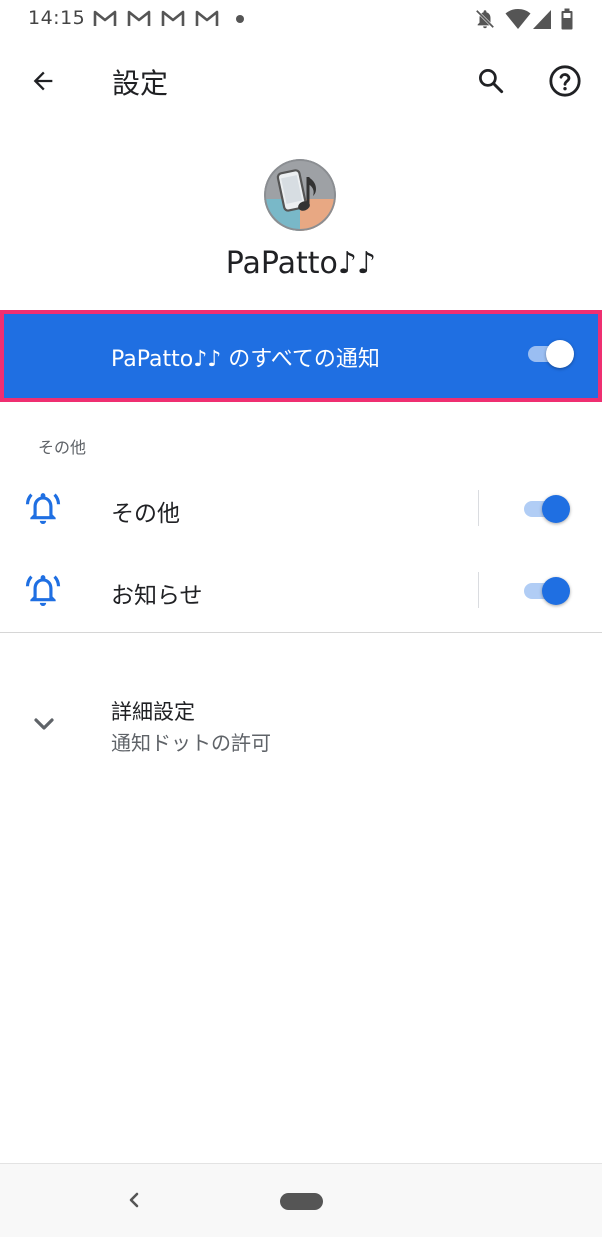  What do you see at coordinates (300, 195) in the screenshot?
I see `papatto-app-icon` at bounding box center [300, 195].